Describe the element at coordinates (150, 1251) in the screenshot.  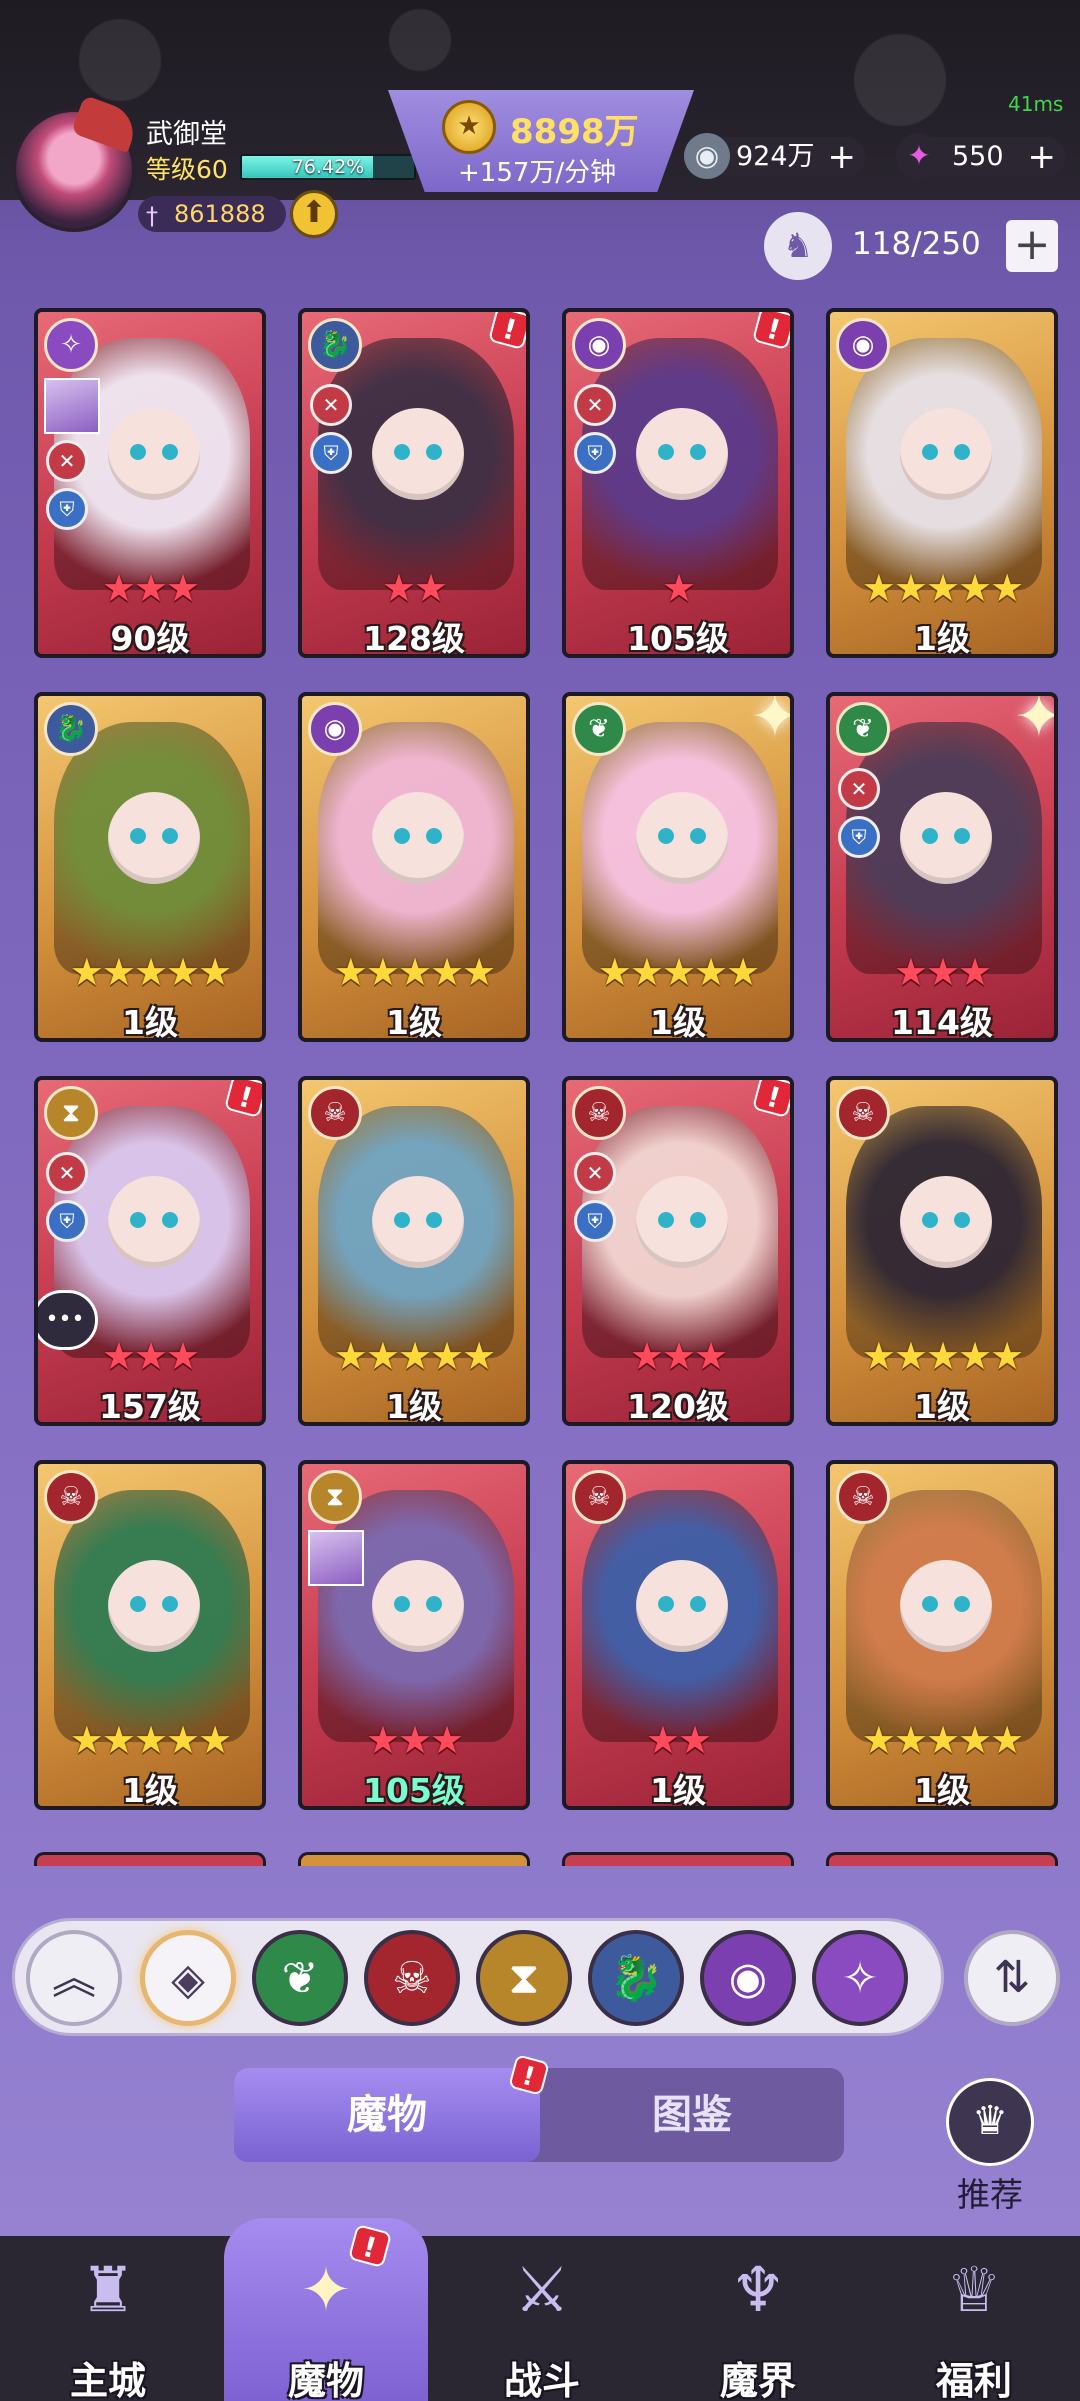
I see `monster-card: ⧗ ✕ ⛨! ••• ★★★ 157级` at that location.